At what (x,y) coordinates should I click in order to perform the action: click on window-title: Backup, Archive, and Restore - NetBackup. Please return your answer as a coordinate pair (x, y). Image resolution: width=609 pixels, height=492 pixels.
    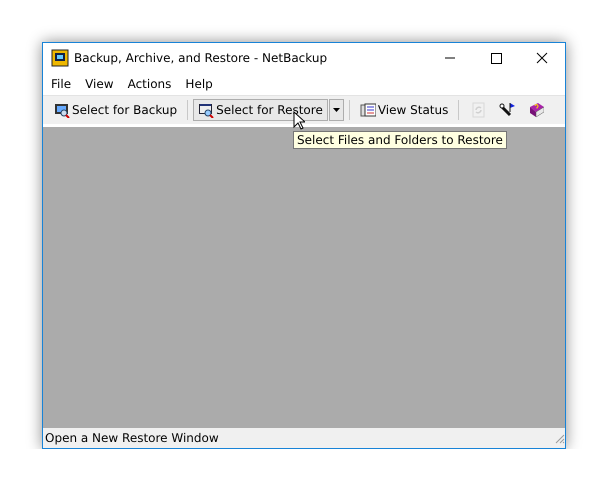
    Looking at the image, I should click on (201, 58).